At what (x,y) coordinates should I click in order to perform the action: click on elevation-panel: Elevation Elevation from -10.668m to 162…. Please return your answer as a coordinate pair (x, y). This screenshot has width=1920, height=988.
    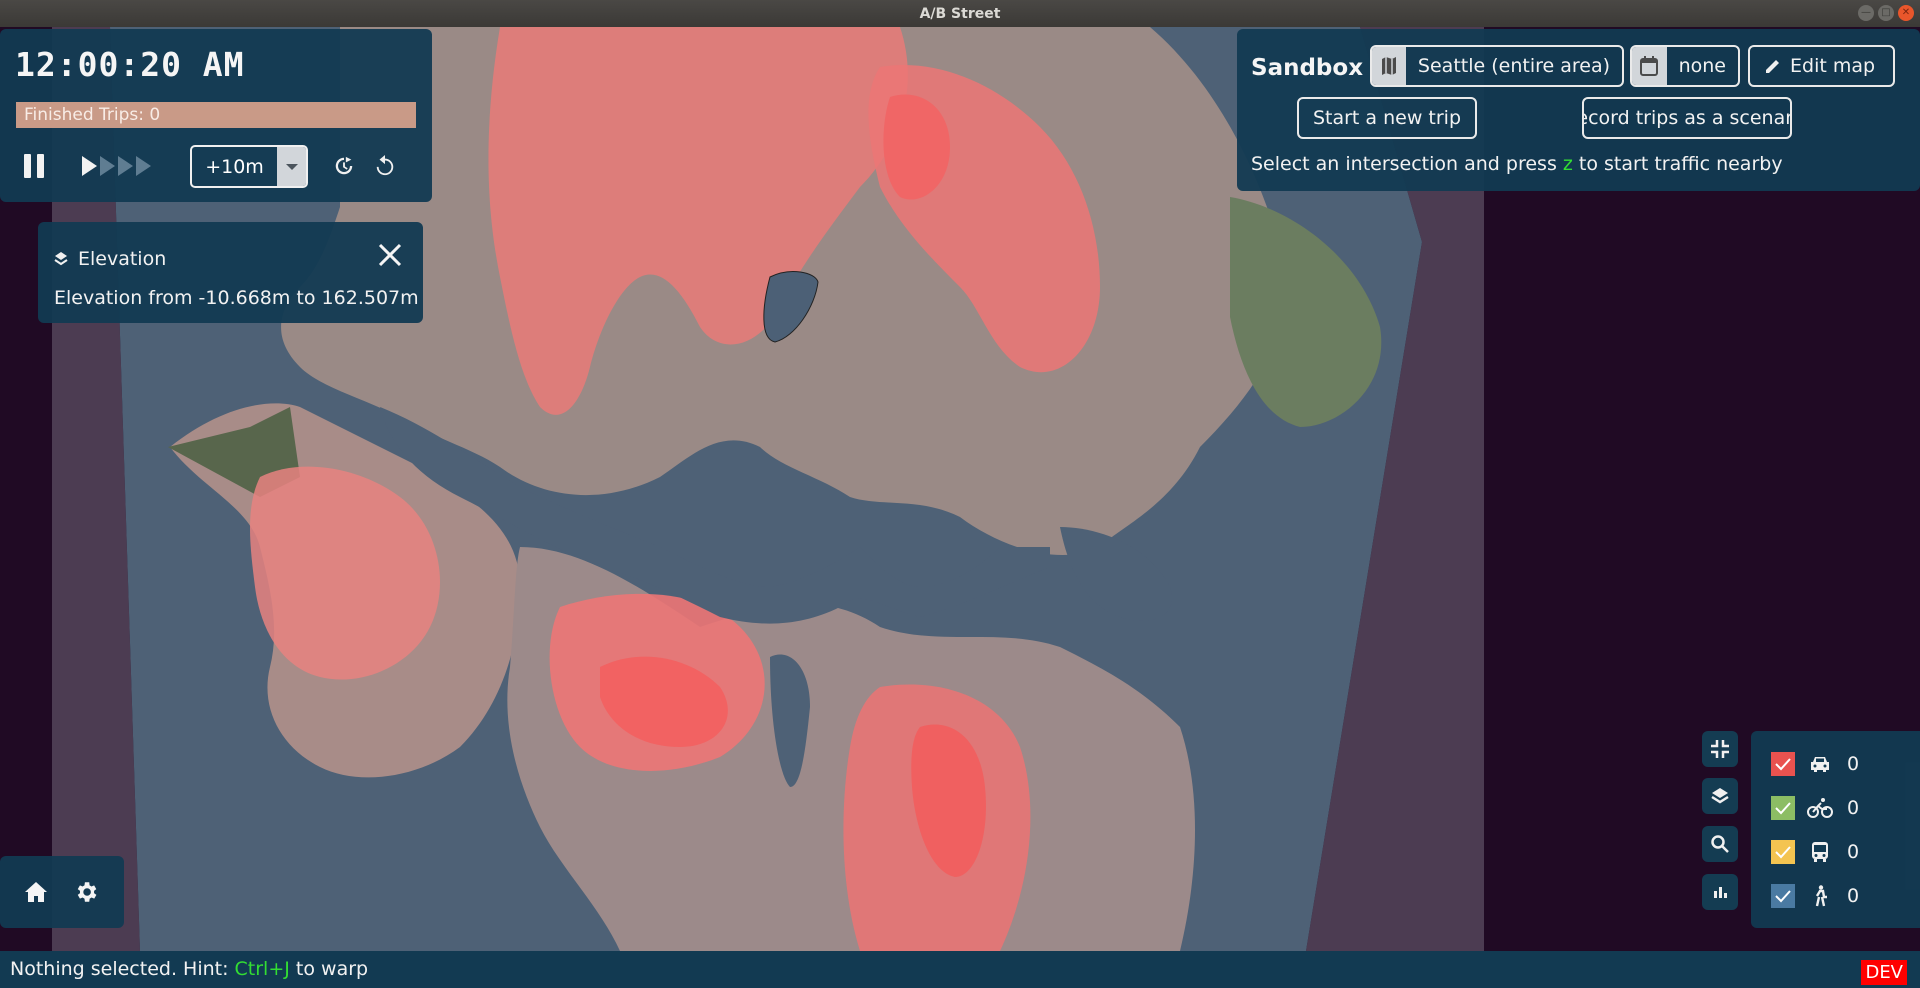
    Looking at the image, I should click on (230, 272).